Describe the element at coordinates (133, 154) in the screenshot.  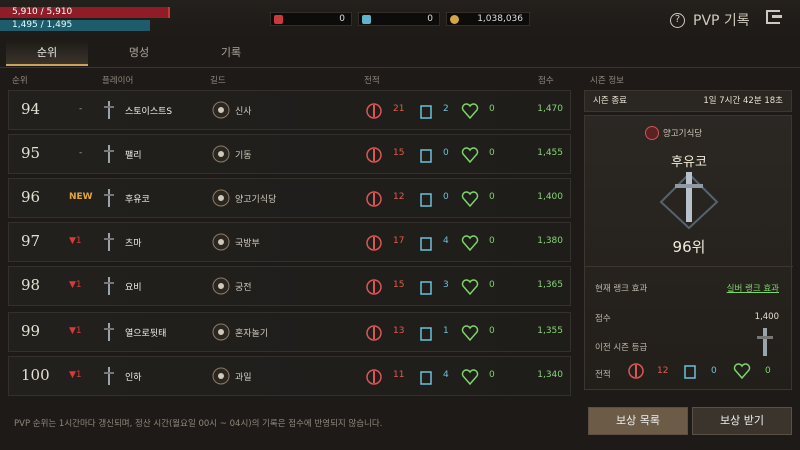
I see `player-name: 팰리` at that location.